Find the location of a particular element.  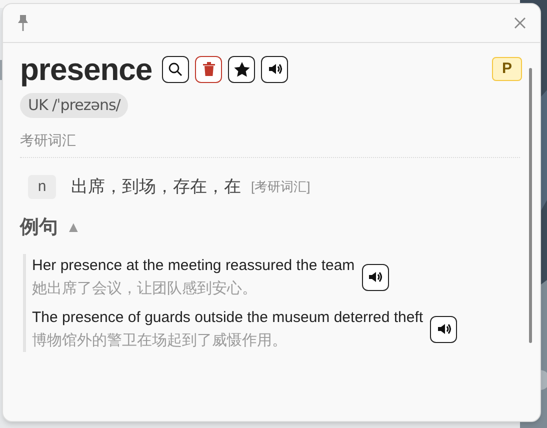

trash-icon is located at coordinates (208, 69).